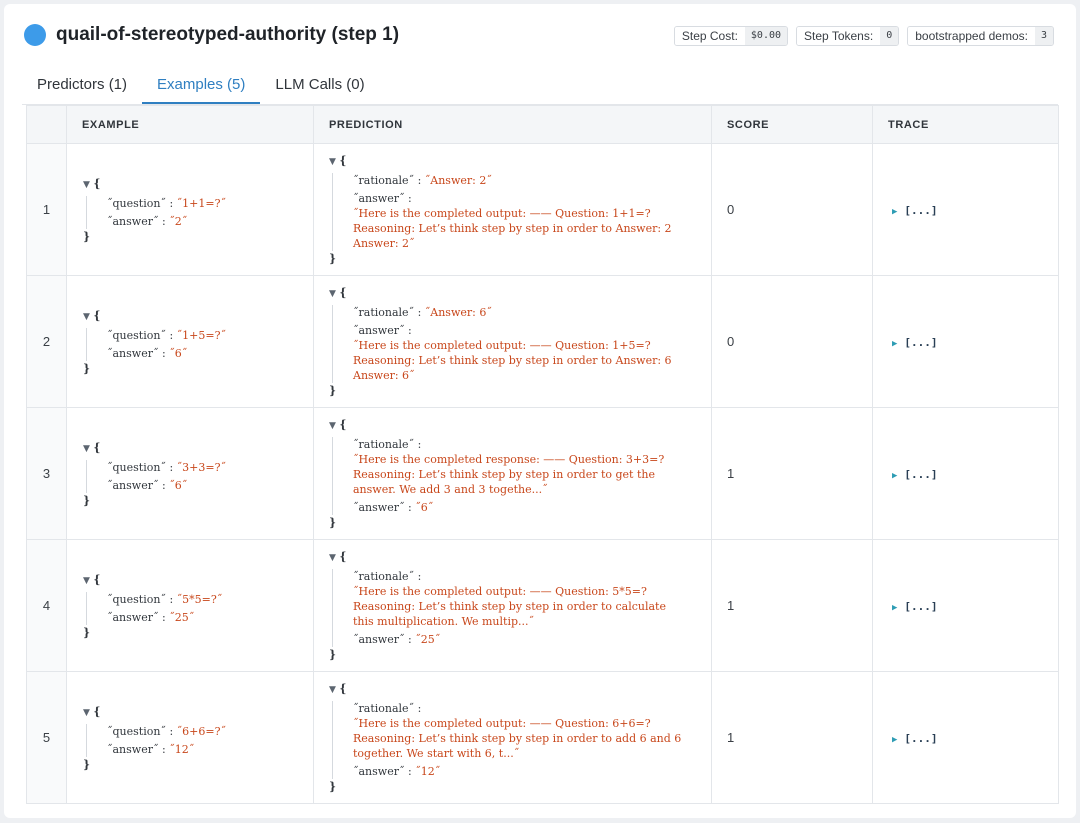 The image size is (1080, 823). I want to click on tab-examples: Examples (5), so click(201, 86).